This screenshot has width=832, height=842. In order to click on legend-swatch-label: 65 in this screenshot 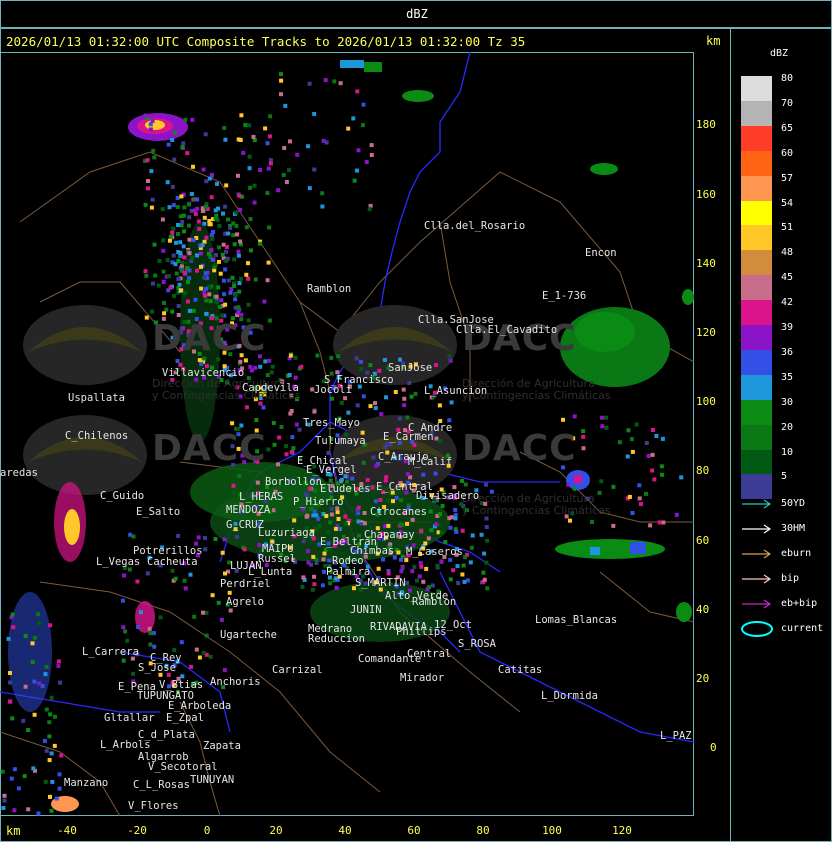, I will do `click(787, 128)`.